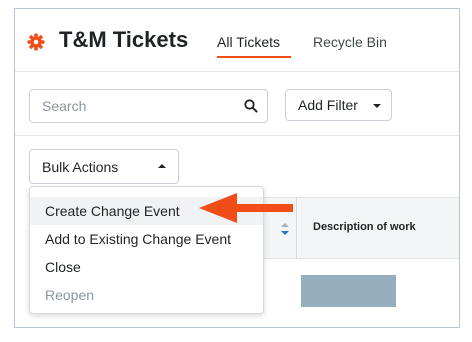 Image resolution: width=472 pixels, height=342 pixels. I want to click on sort-icon, so click(285, 229).